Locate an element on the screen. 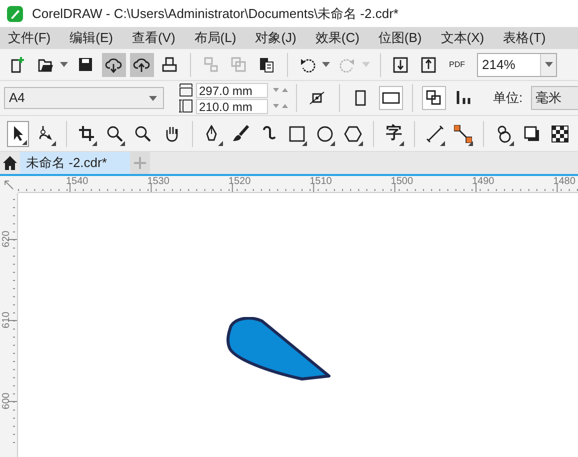 This screenshot has height=457, width=578. menu-item: 查看(V) is located at coordinates (154, 38).